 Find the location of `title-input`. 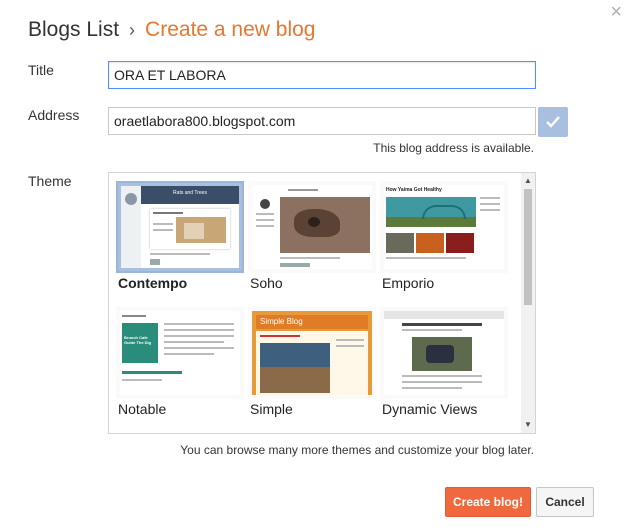

title-input is located at coordinates (322, 75).